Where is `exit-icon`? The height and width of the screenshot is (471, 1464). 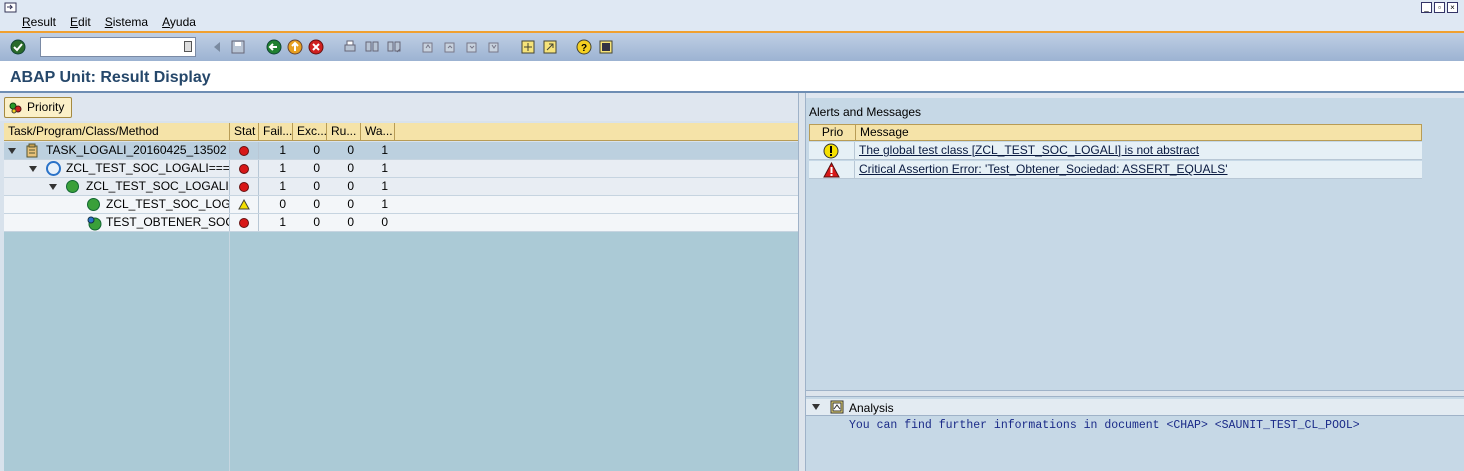
exit-icon is located at coordinates (295, 47).